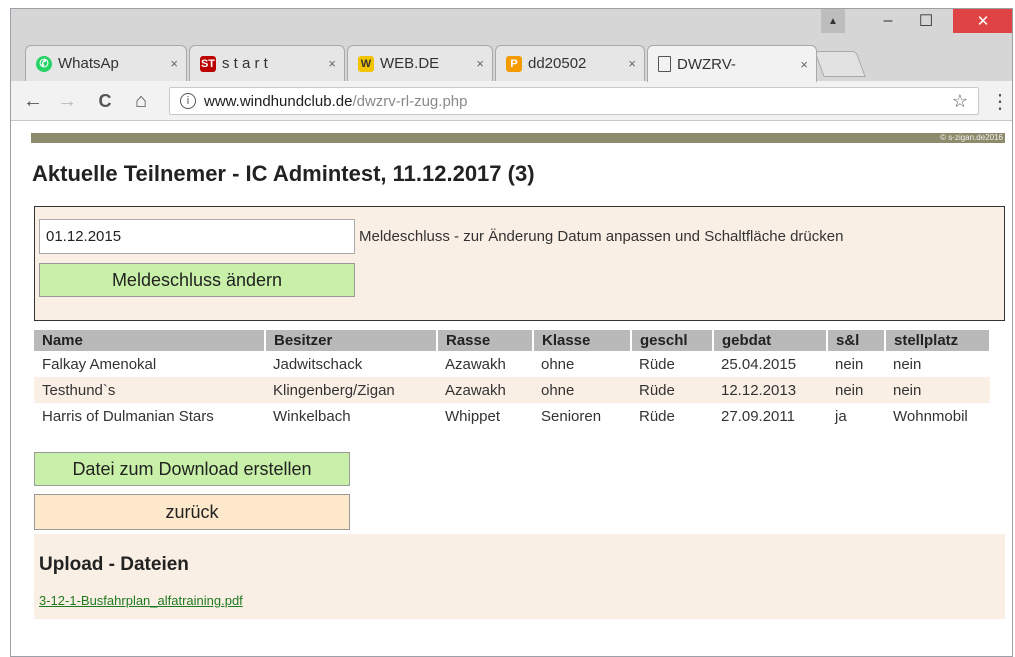 The image size is (1015, 657). What do you see at coordinates (770, 390) in the screenshot?
I see `table-cell: 12.12.2013` at bounding box center [770, 390].